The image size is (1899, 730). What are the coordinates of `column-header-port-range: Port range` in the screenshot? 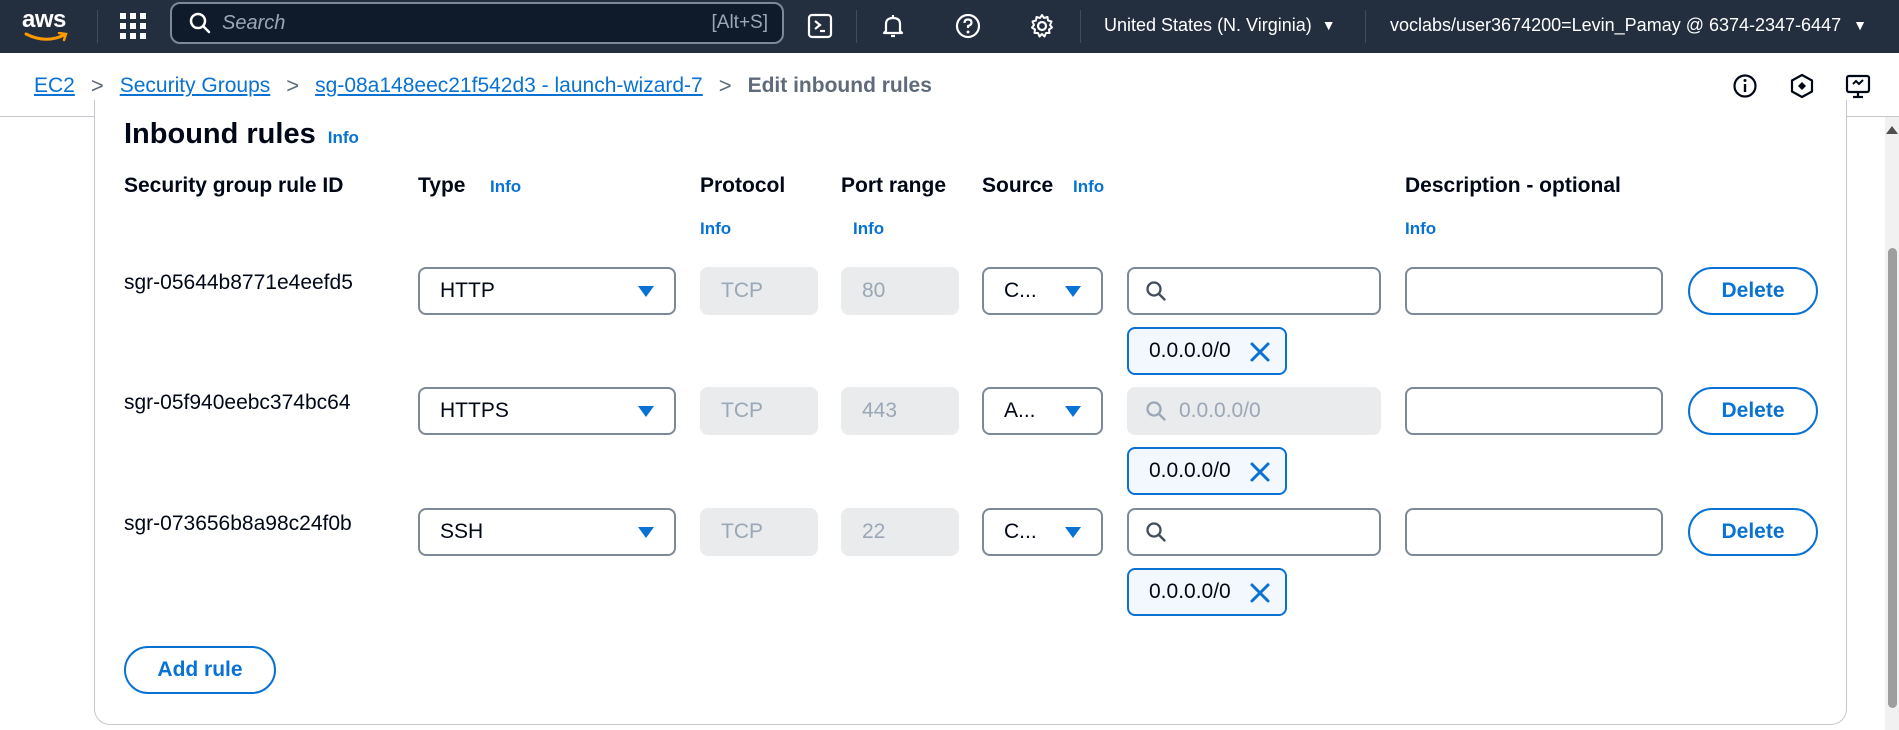 It's located at (894, 185).